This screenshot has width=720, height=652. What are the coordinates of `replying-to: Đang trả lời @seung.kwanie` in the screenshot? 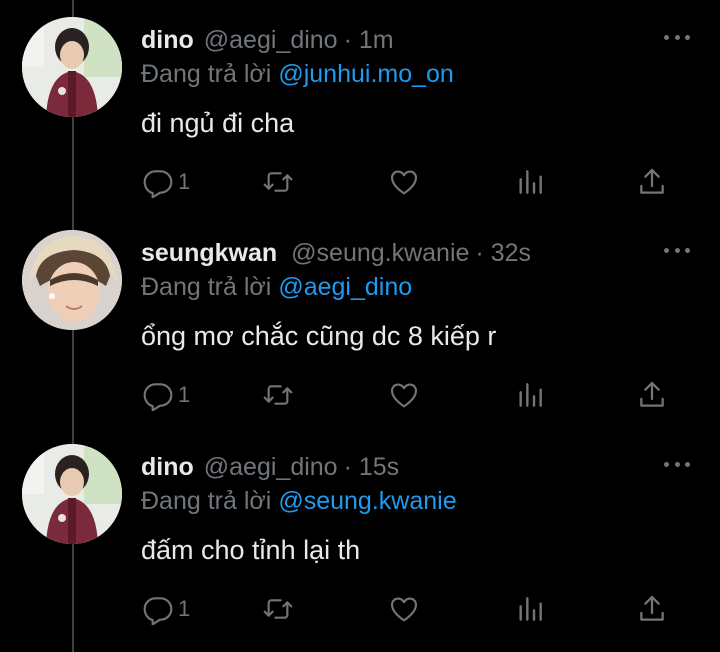 It's located at (299, 501).